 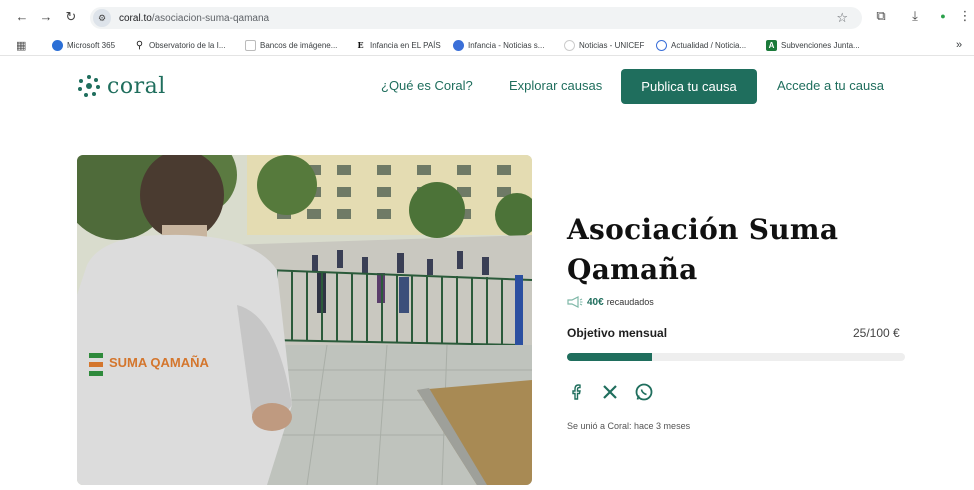 What do you see at coordinates (569, 45) in the screenshot?
I see `unicef-icon` at bounding box center [569, 45].